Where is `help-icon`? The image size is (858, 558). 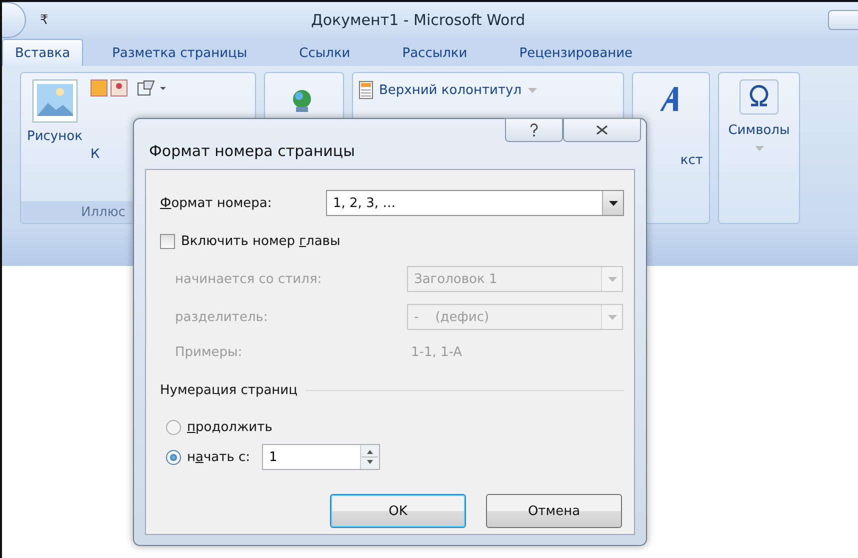
help-icon is located at coordinates (534, 130).